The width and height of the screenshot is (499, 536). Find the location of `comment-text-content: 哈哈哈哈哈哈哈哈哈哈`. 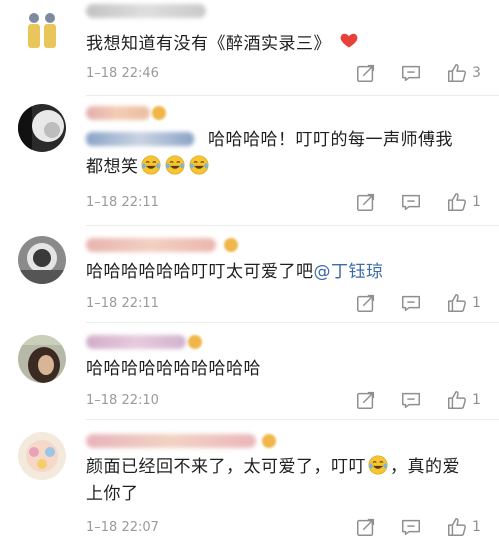

comment-text-content: 哈哈哈哈哈哈哈哈哈哈 is located at coordinates (173, 369).